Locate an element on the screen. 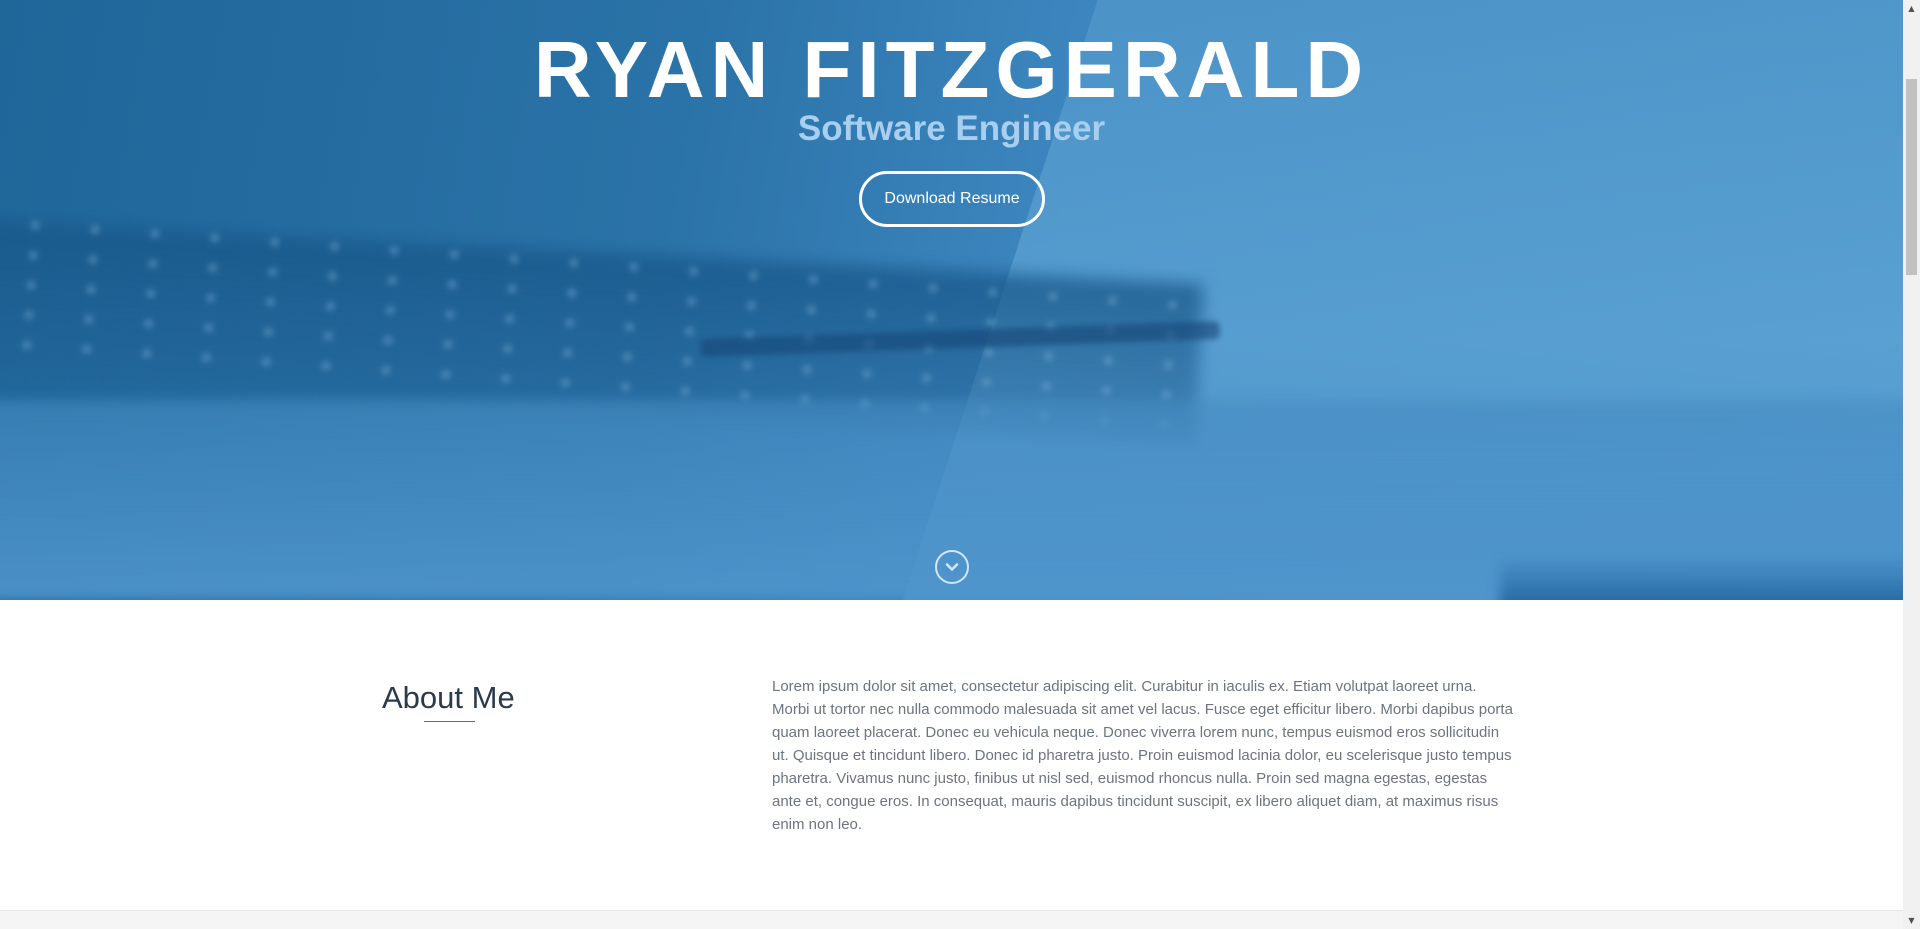 Image resolution: width=1920 pixels, height=929 pixels. download-resume-button: Download Resume is located at coordinates (952, 199).